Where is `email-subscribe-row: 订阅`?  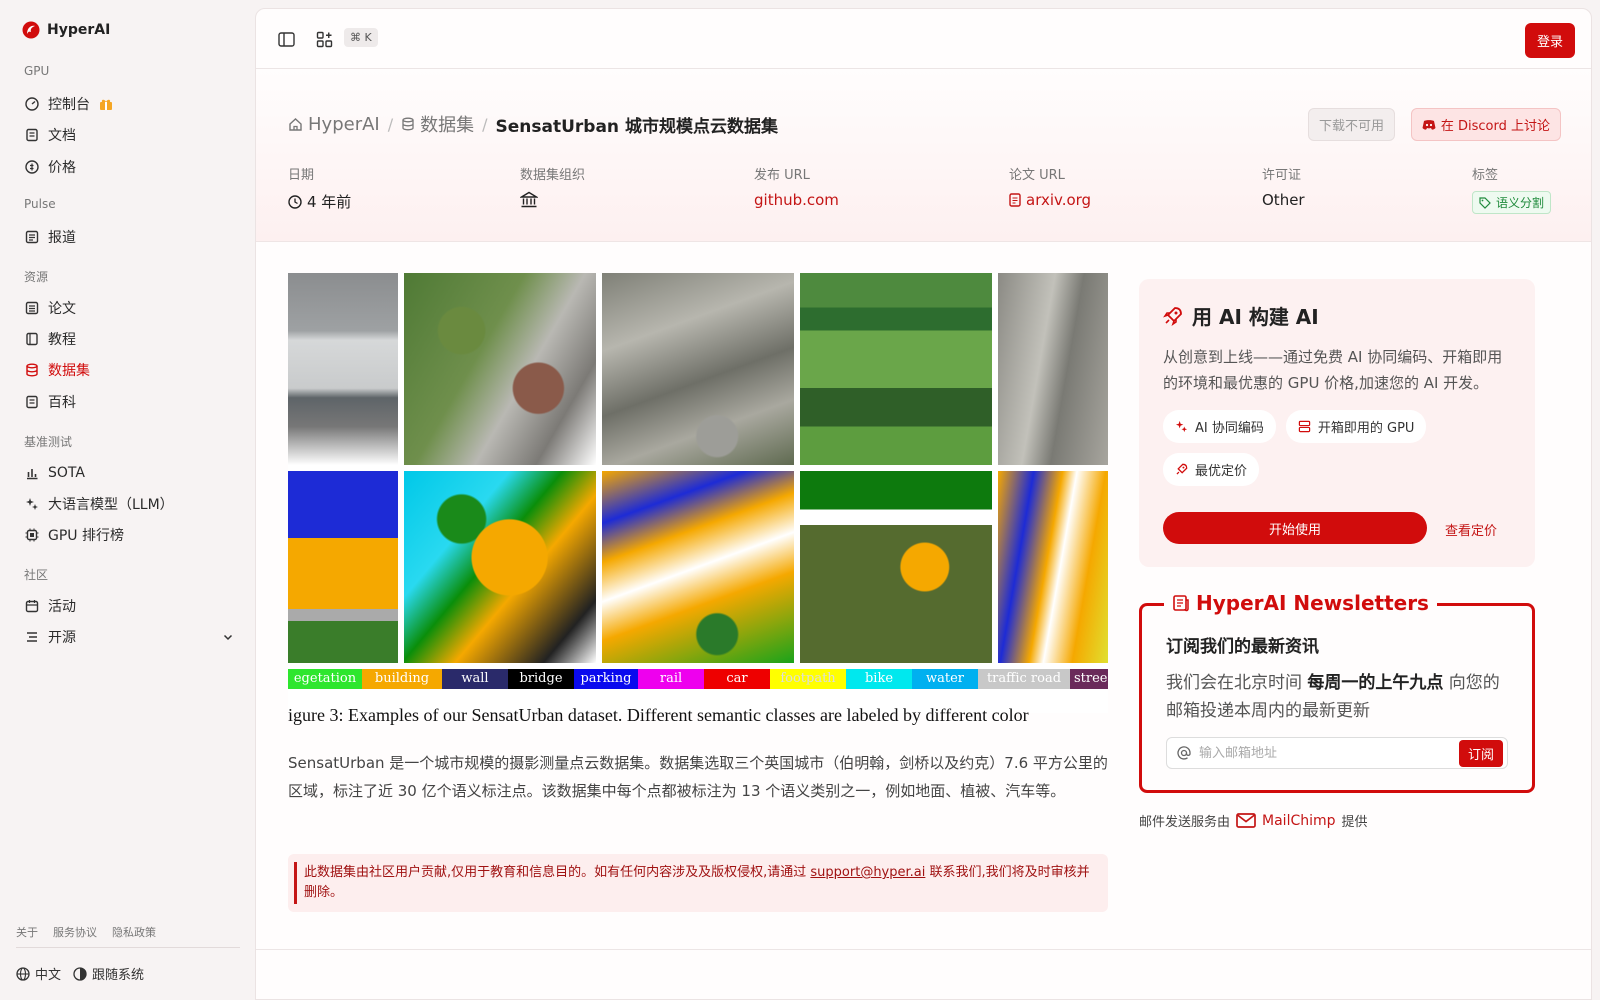
email-subscribe-row: 订阅 is located at coordinates (1337, 753).